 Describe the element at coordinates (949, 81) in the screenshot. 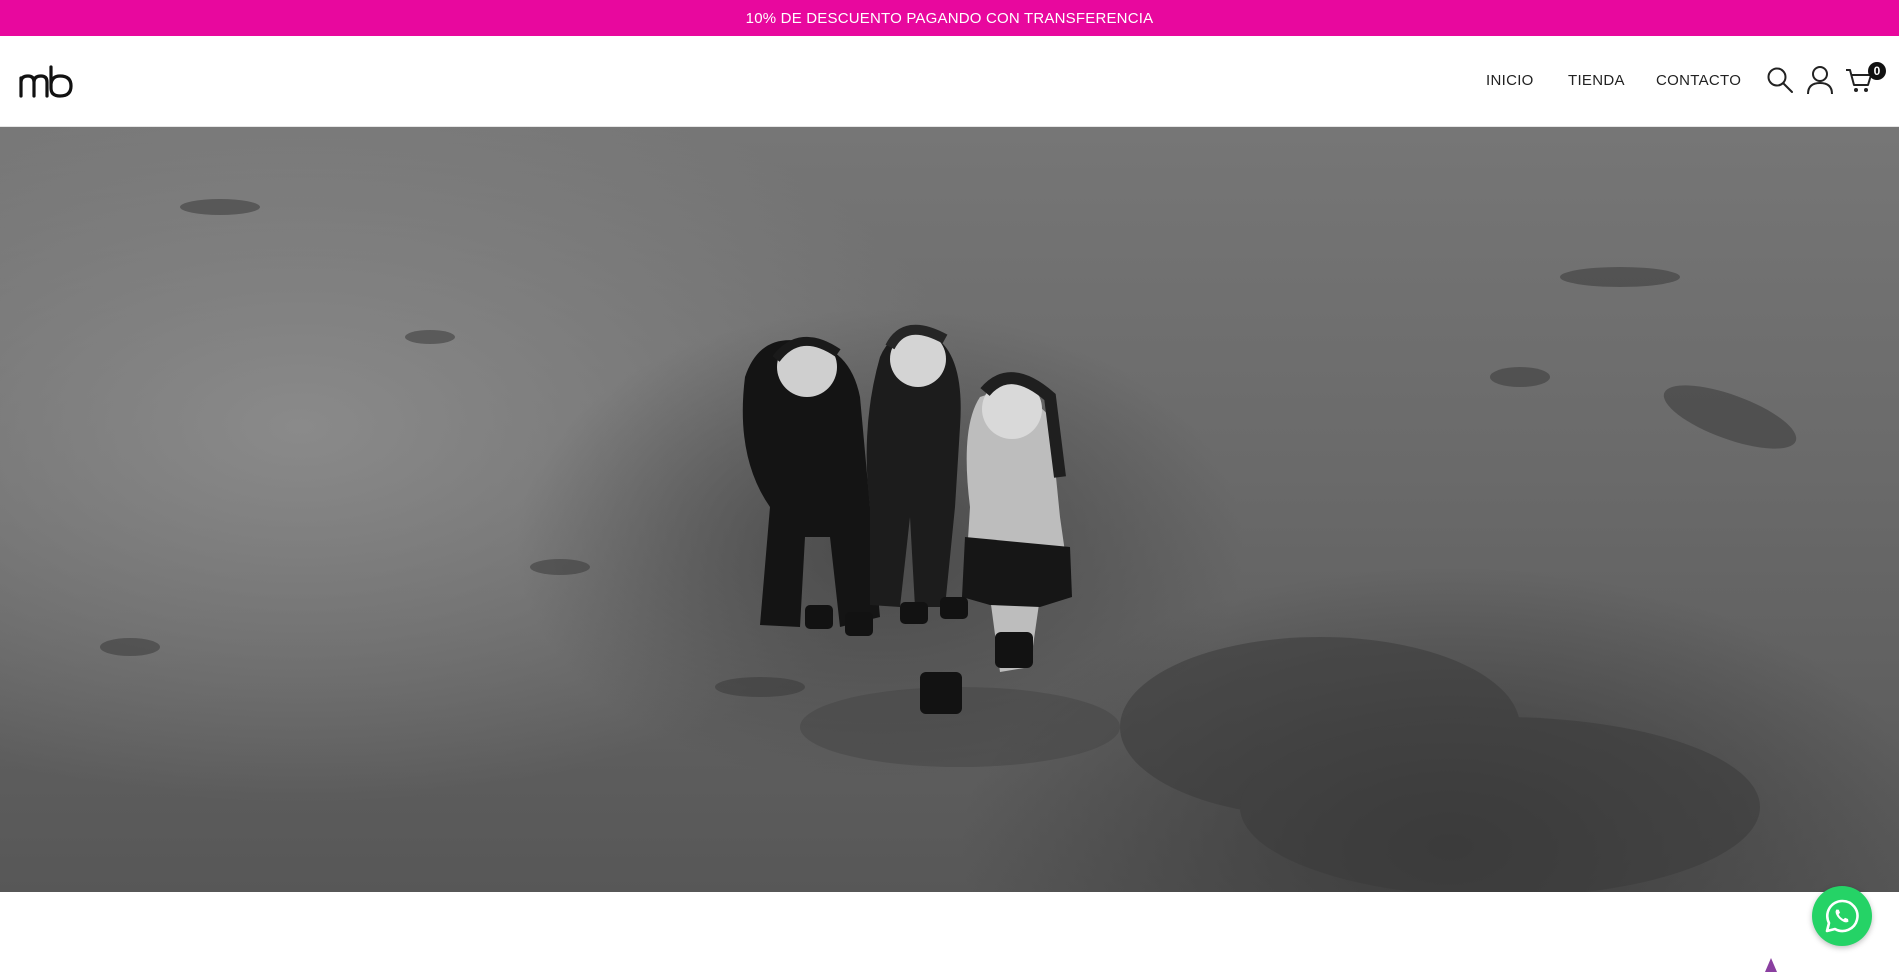

I see `site-header: INICIO TIENDA CONTACTO 0` at that location.